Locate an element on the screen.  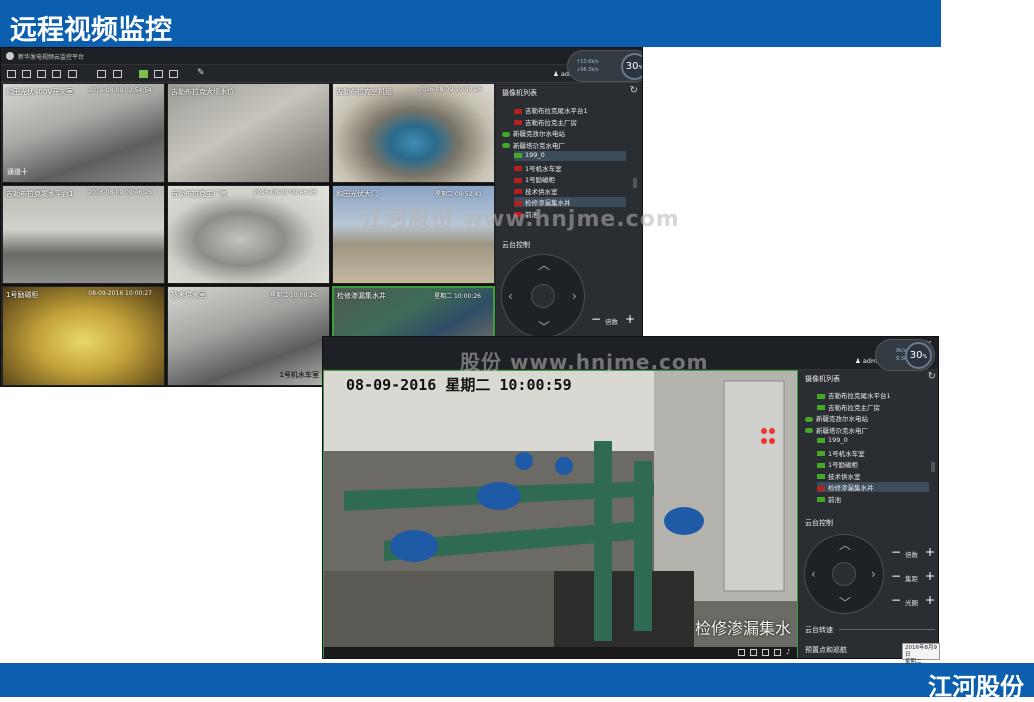
preset-cruise-label: 预置点和巡航 is located at coordinates (826, 650).